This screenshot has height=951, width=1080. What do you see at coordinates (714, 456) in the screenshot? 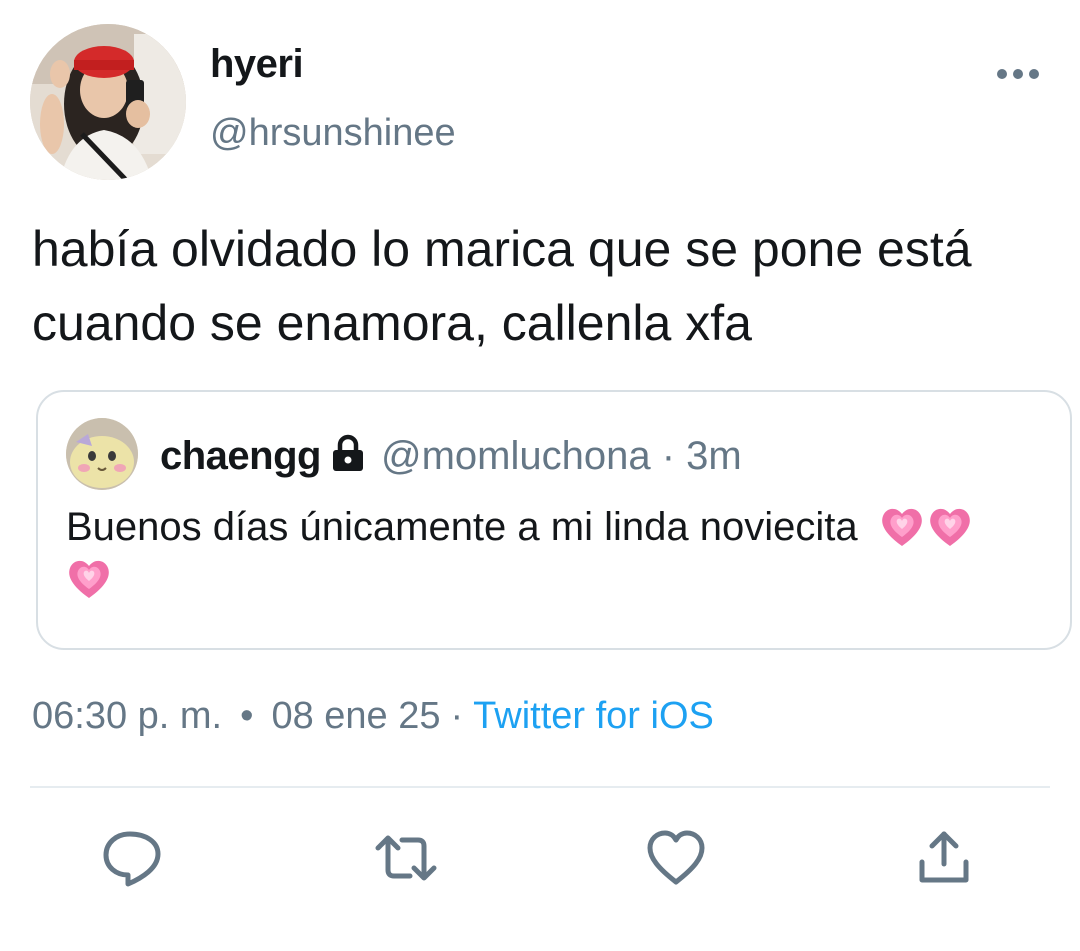
I see `quoted-relative-time: 3m` at bounding box center [714, 456].